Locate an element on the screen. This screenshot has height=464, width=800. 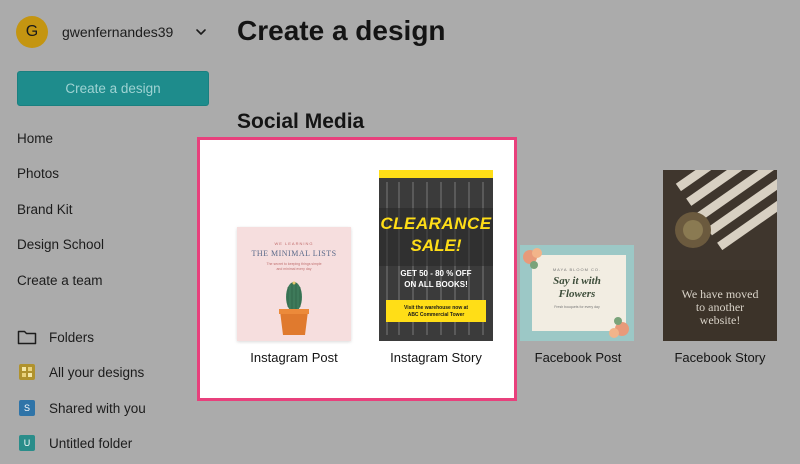
account-switcher: G gwenfernandes39 is located at coordinates (113, 32).